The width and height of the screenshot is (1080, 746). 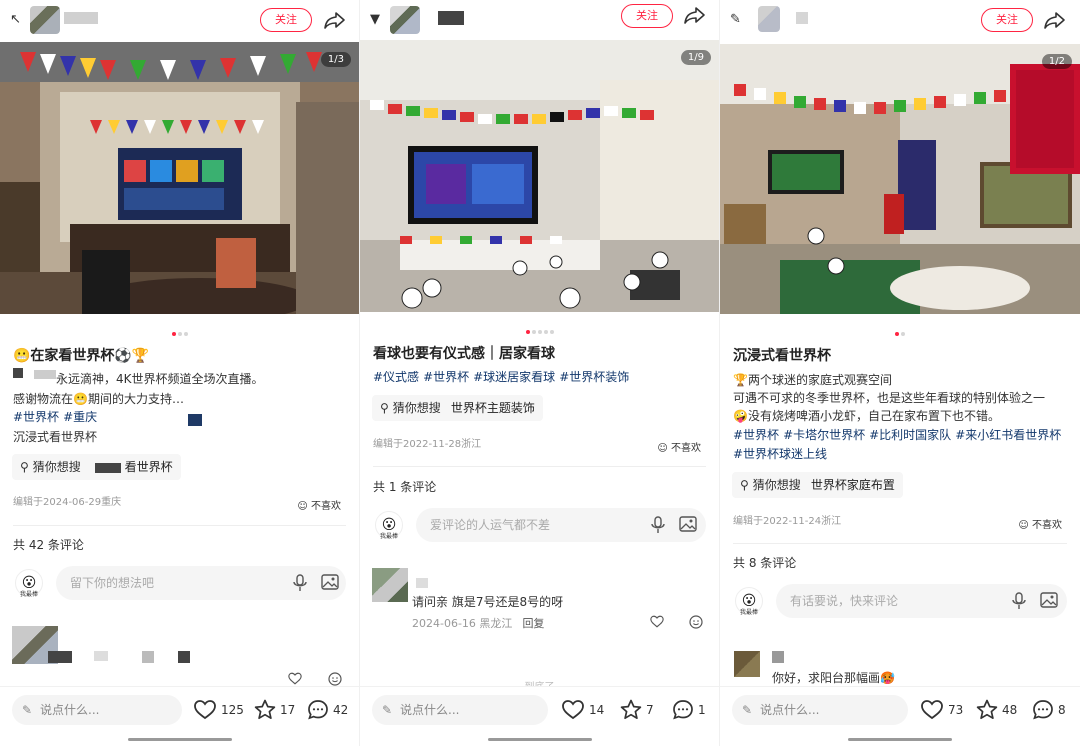 I want to click on collect-count: 7, so click(x=650, y=709).